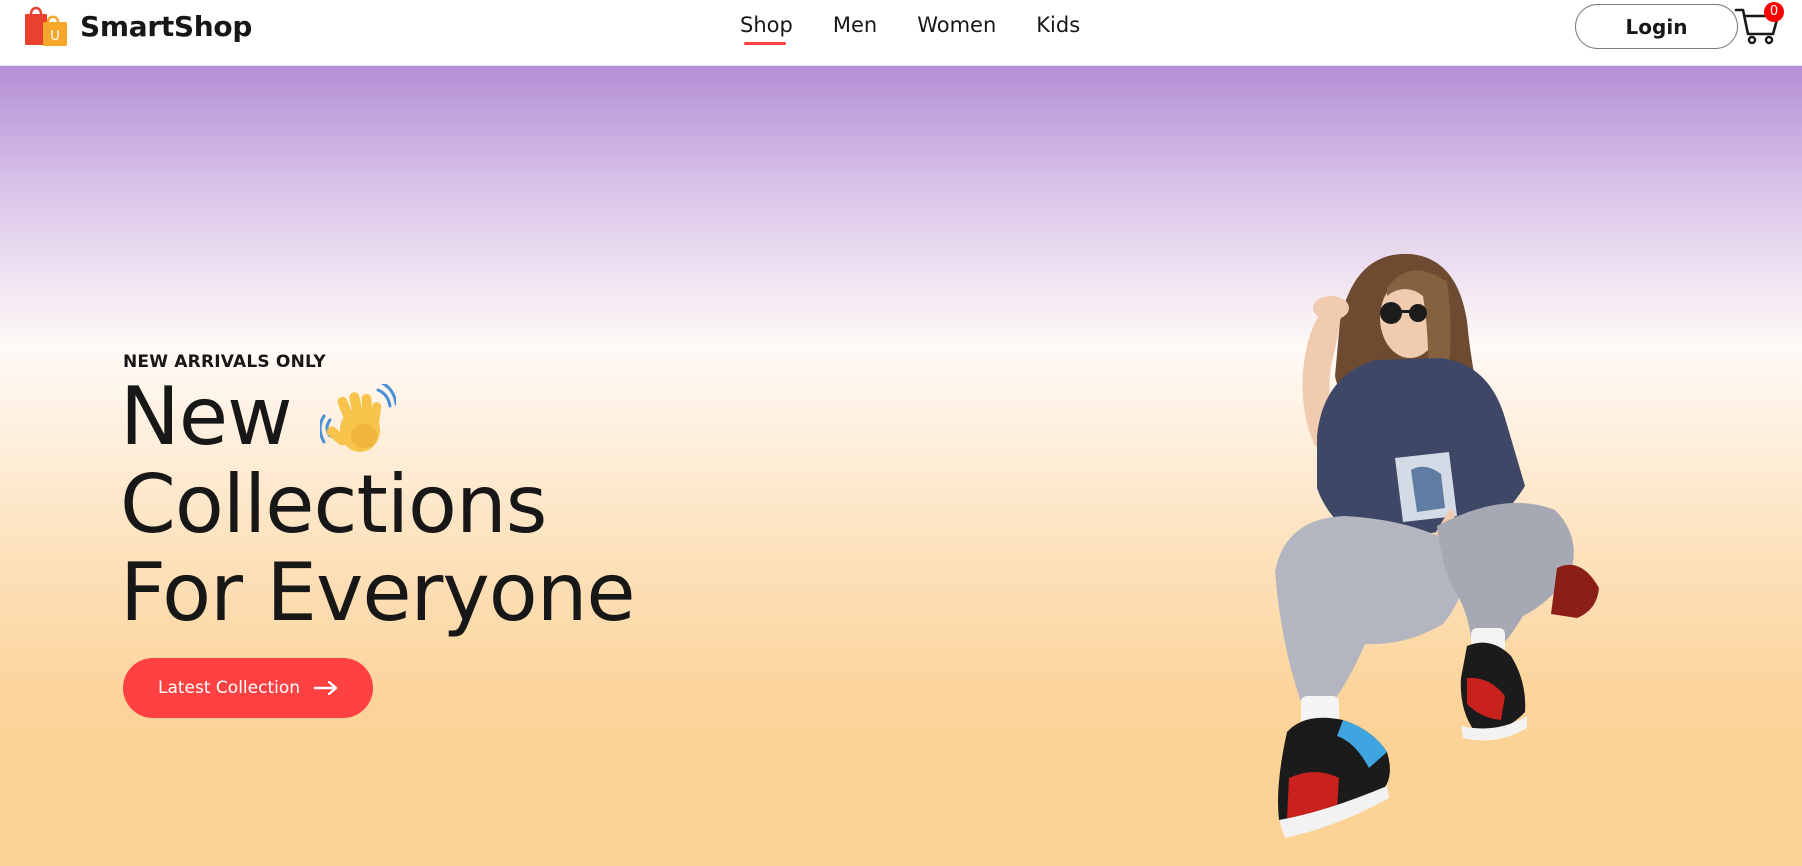 This screenshot has width=1802, height=866. I want to click on hero-title-line-2: Collections, so click(333, 504).